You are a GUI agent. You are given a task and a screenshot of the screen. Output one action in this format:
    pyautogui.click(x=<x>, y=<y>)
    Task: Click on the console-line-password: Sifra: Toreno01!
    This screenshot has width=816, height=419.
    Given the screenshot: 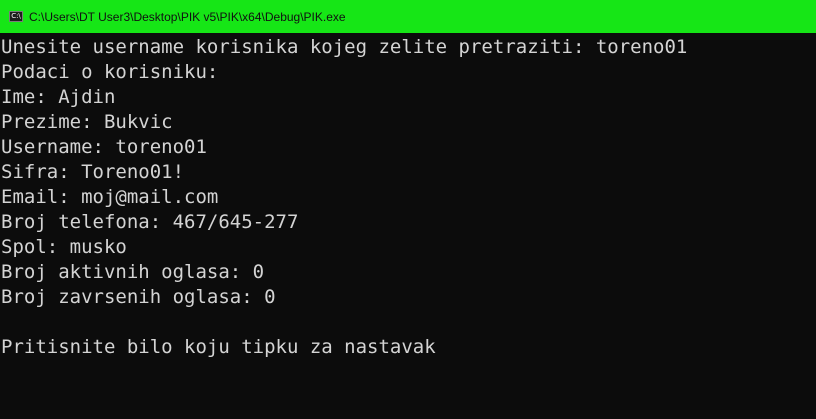 What is the action you would take?
    pyautogui.click(x=93, y=172)
    